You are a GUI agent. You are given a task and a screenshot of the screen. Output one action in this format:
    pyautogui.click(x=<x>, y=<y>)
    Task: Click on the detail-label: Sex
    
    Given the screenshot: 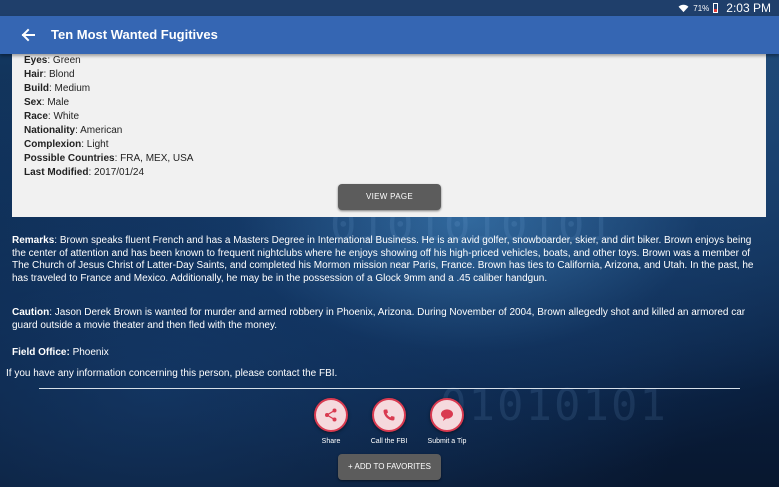 What is the action you would take?
    pyautogui.click(x=33, y=102)
    